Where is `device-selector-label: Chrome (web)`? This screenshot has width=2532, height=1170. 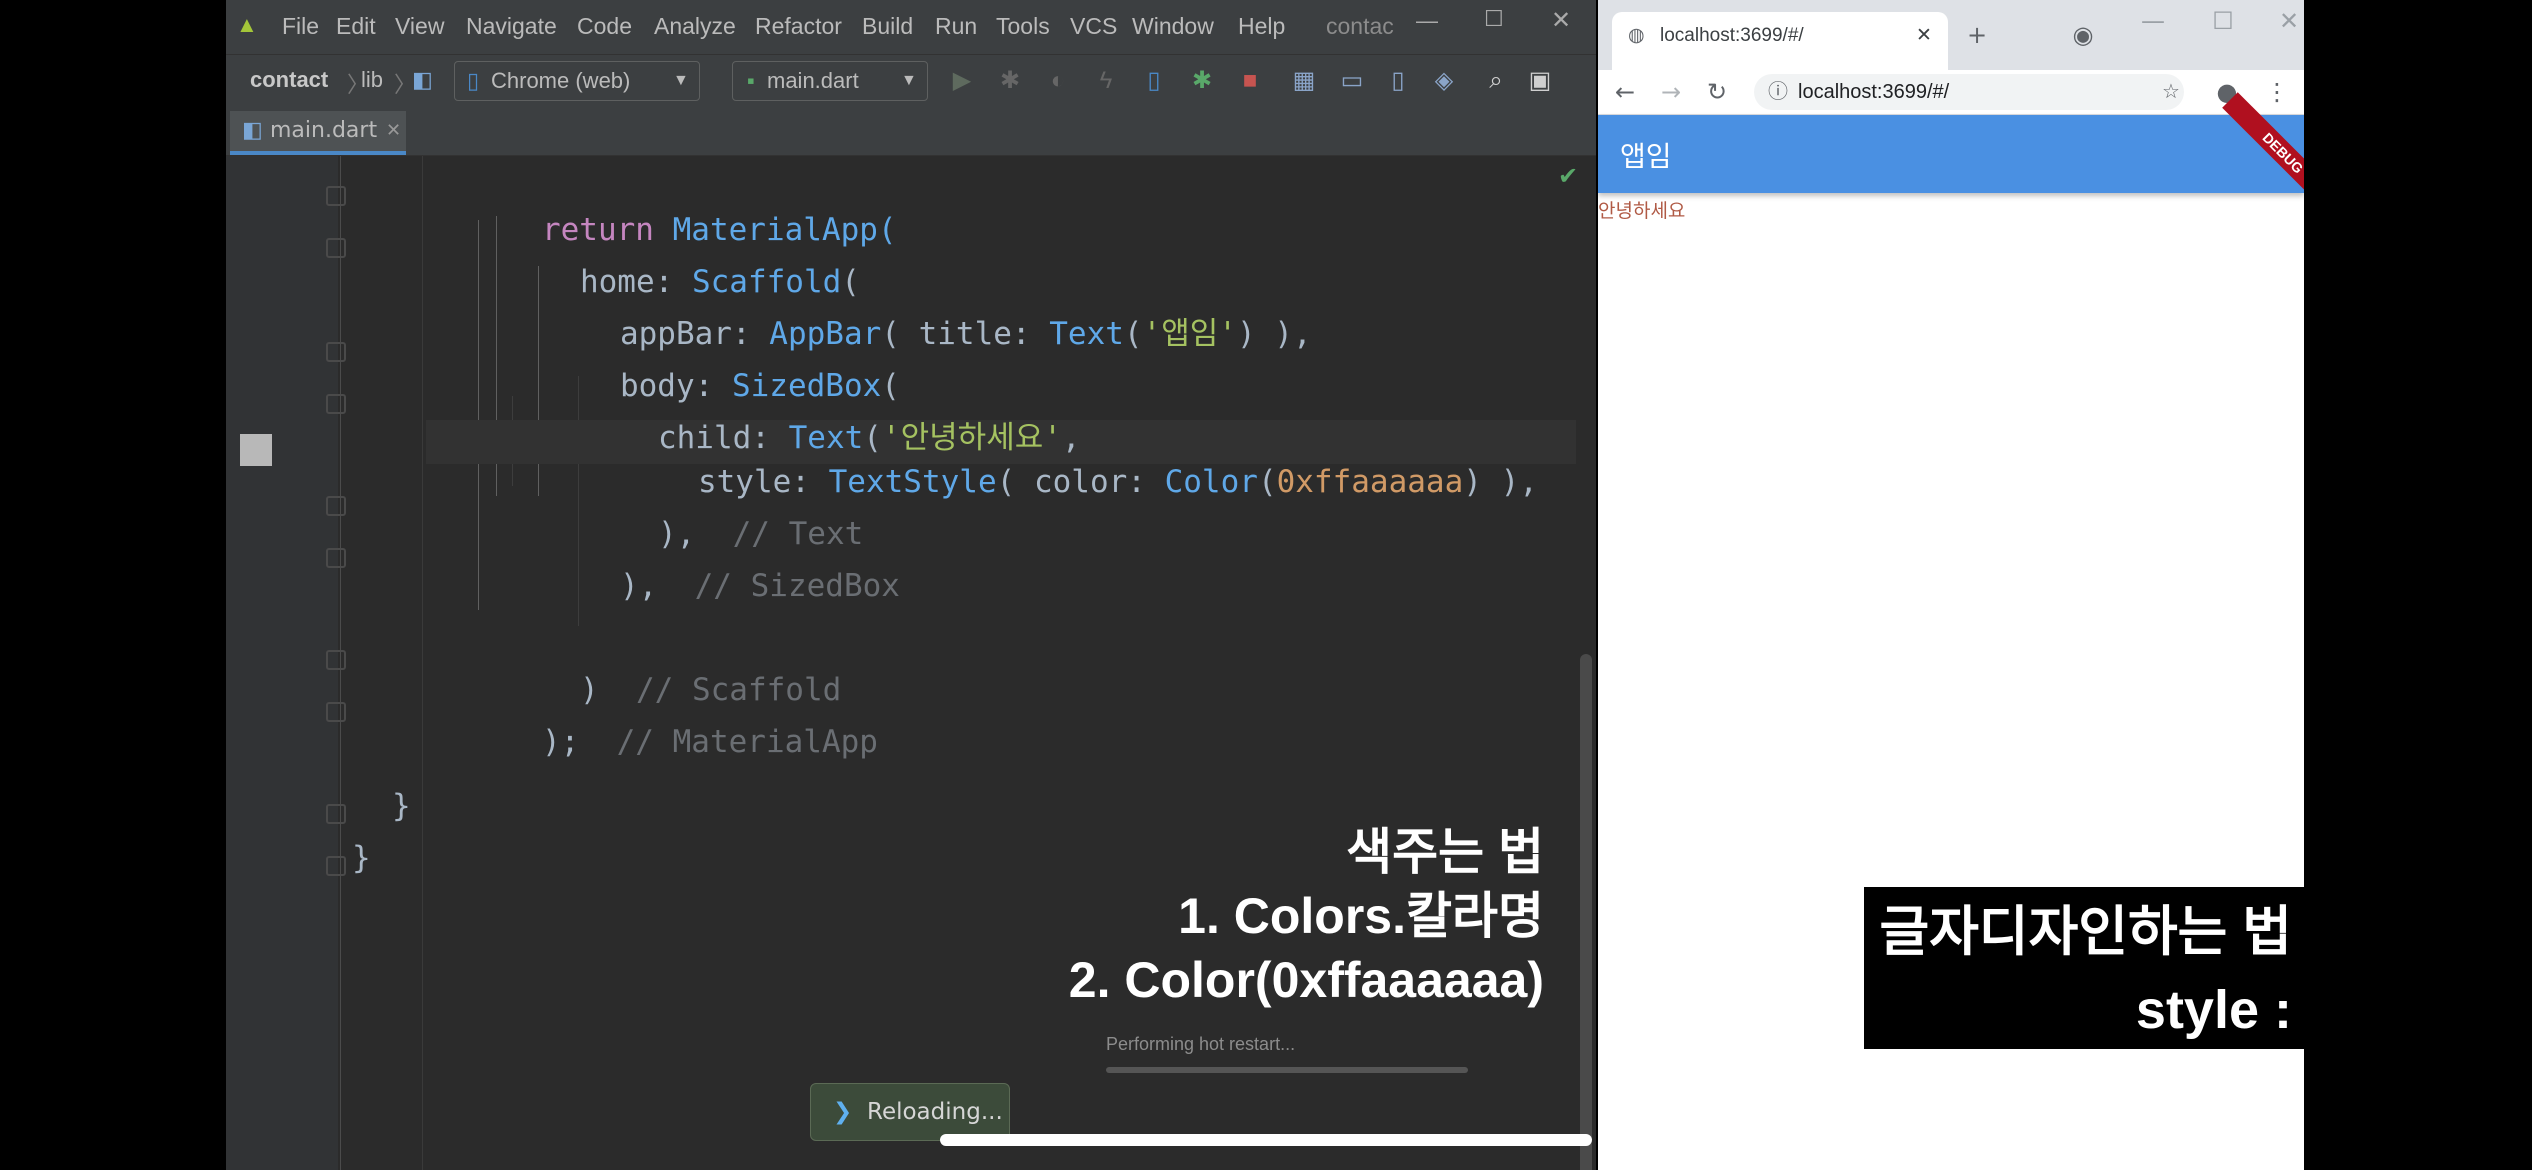
device-selector-label: Chrome (web) is located at coordinates (561, 80).